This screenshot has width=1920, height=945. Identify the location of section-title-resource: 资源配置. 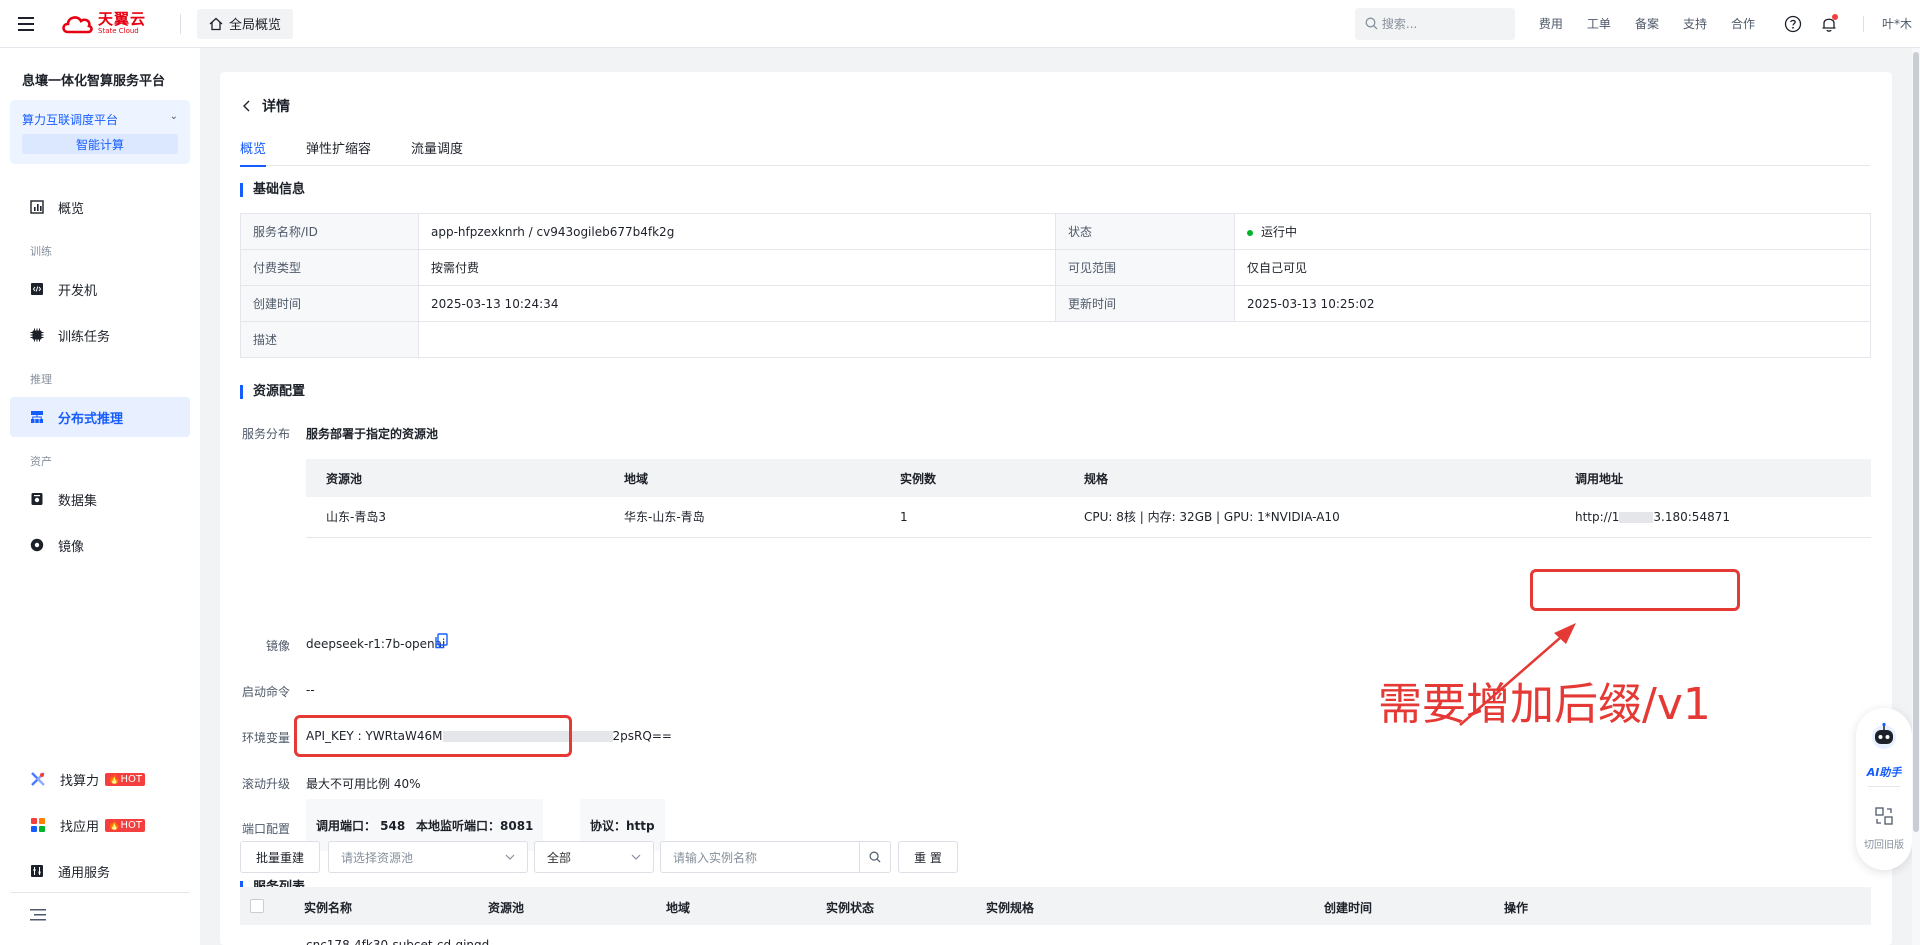
(272, 392).